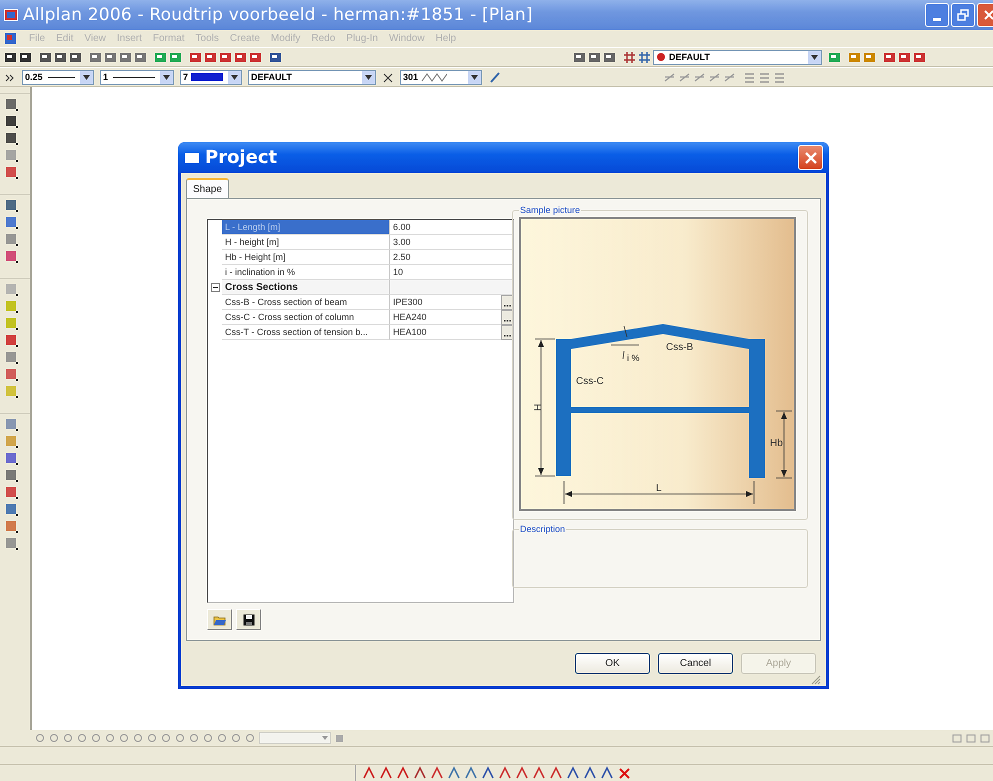  What do you see at coordinates (453, 257) in the screenshot?
I see `property-value: 2.50` at bounding box center [453, 257].